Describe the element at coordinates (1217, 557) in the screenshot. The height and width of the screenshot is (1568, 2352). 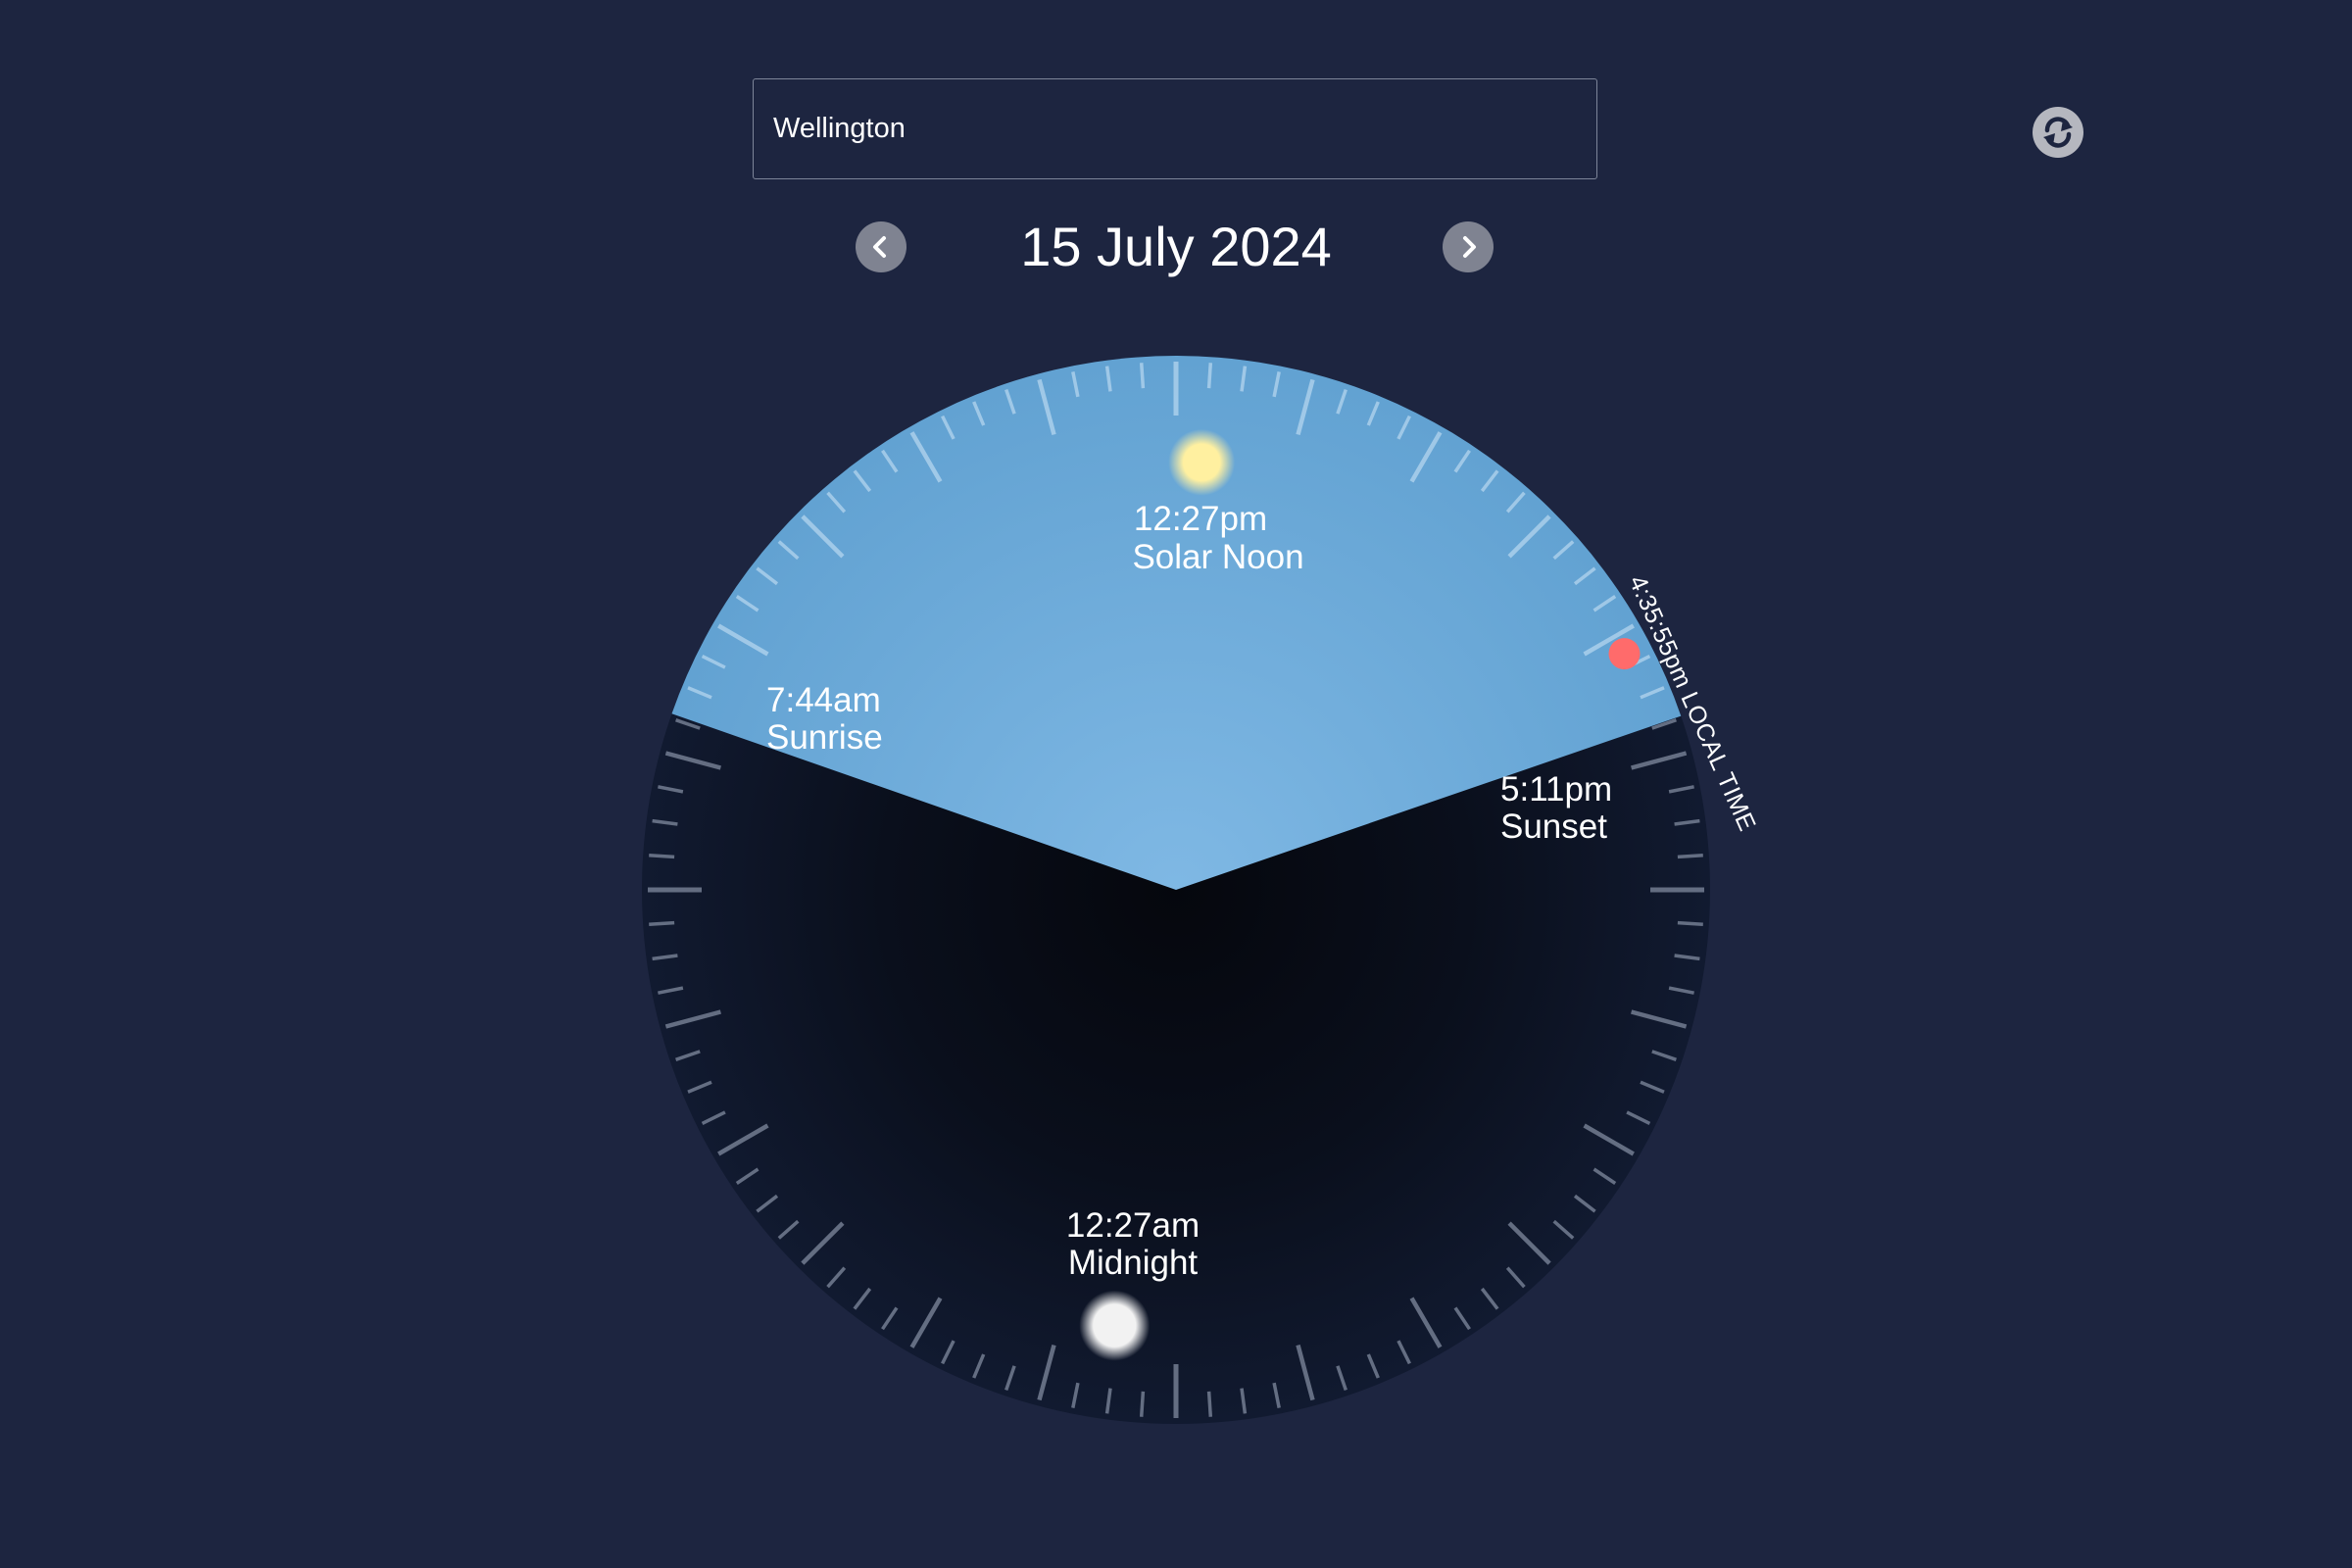
I see `solar-noon-label: Solar Noon` at that location.